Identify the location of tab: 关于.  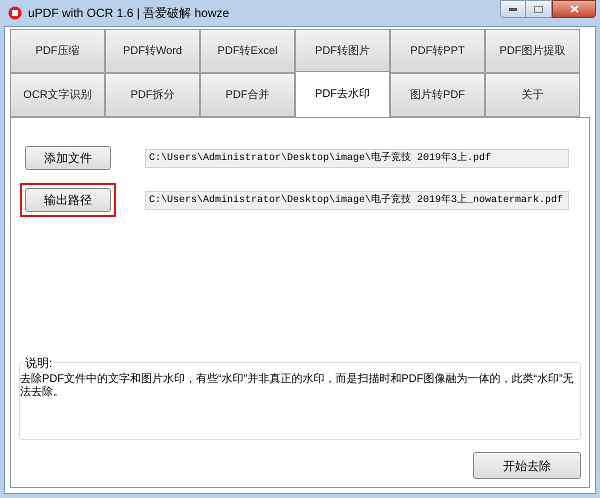
(532, 95).